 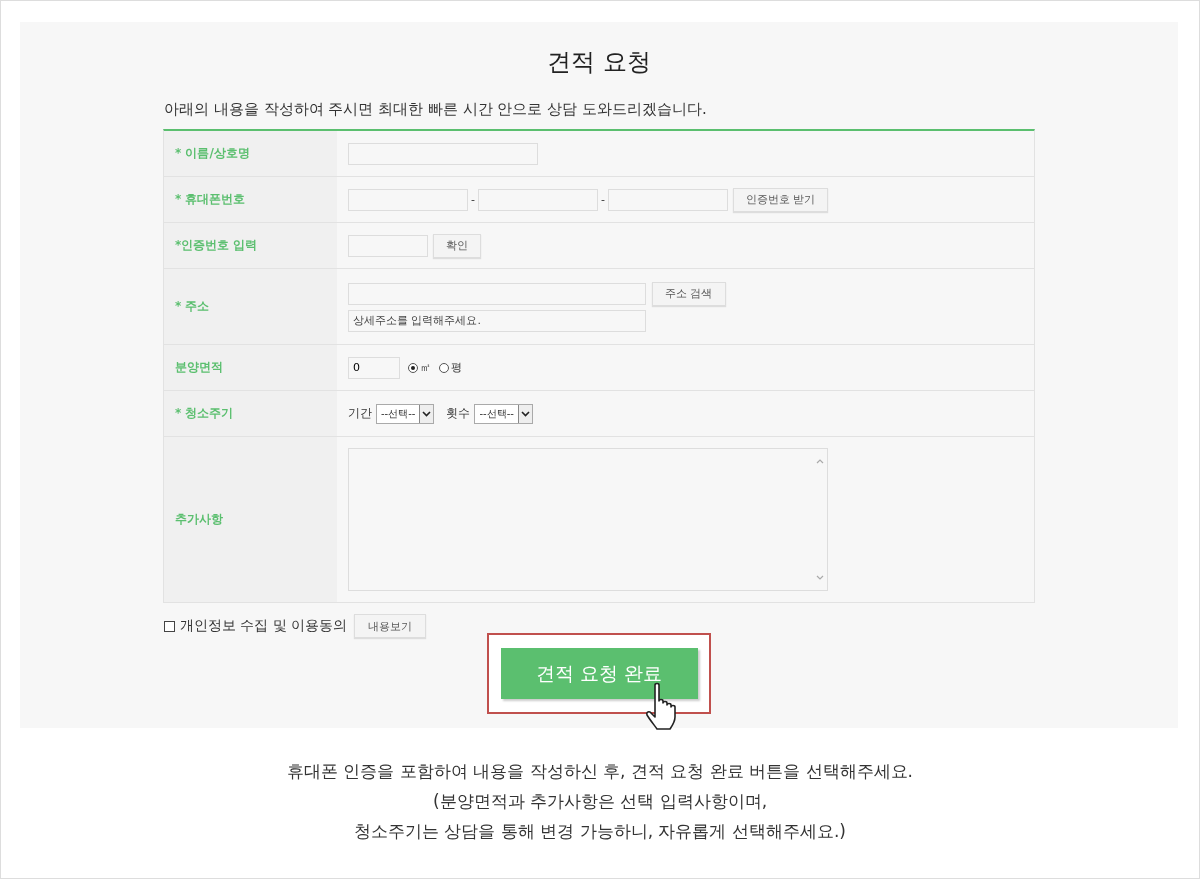 I want to click on unit-label: 평, so click(x=456, y=367).